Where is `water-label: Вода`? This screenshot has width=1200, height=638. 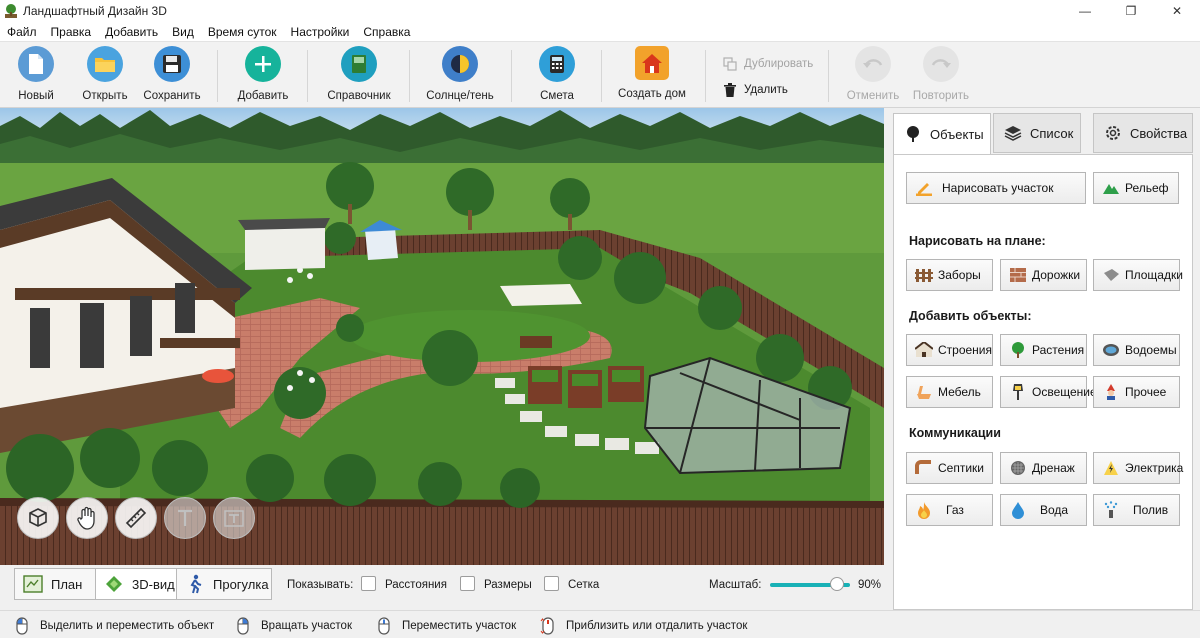 water-label: Вода is located at coordinates (1054, 510).